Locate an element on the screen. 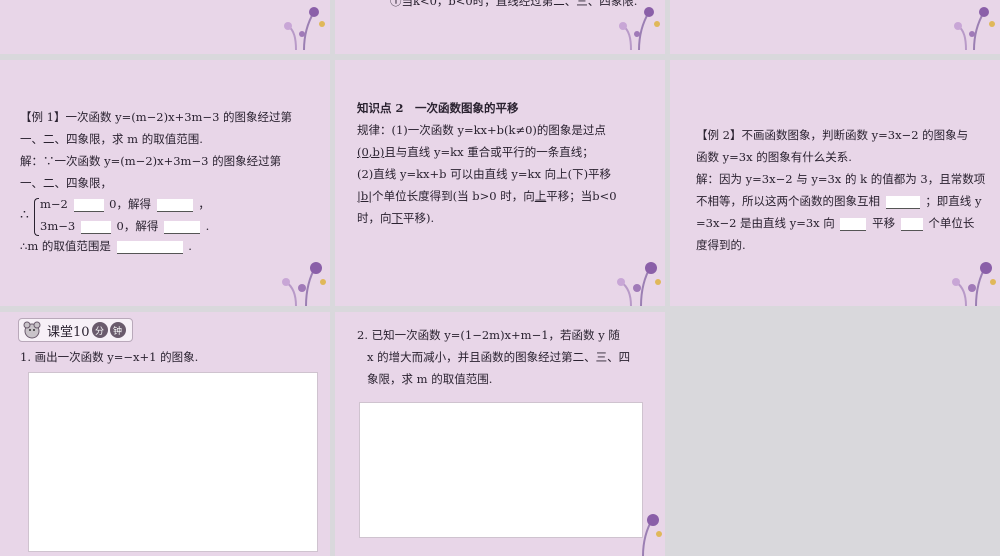  class10-badge: 课堂10 分 钟 is located at coordinates (75, 330).